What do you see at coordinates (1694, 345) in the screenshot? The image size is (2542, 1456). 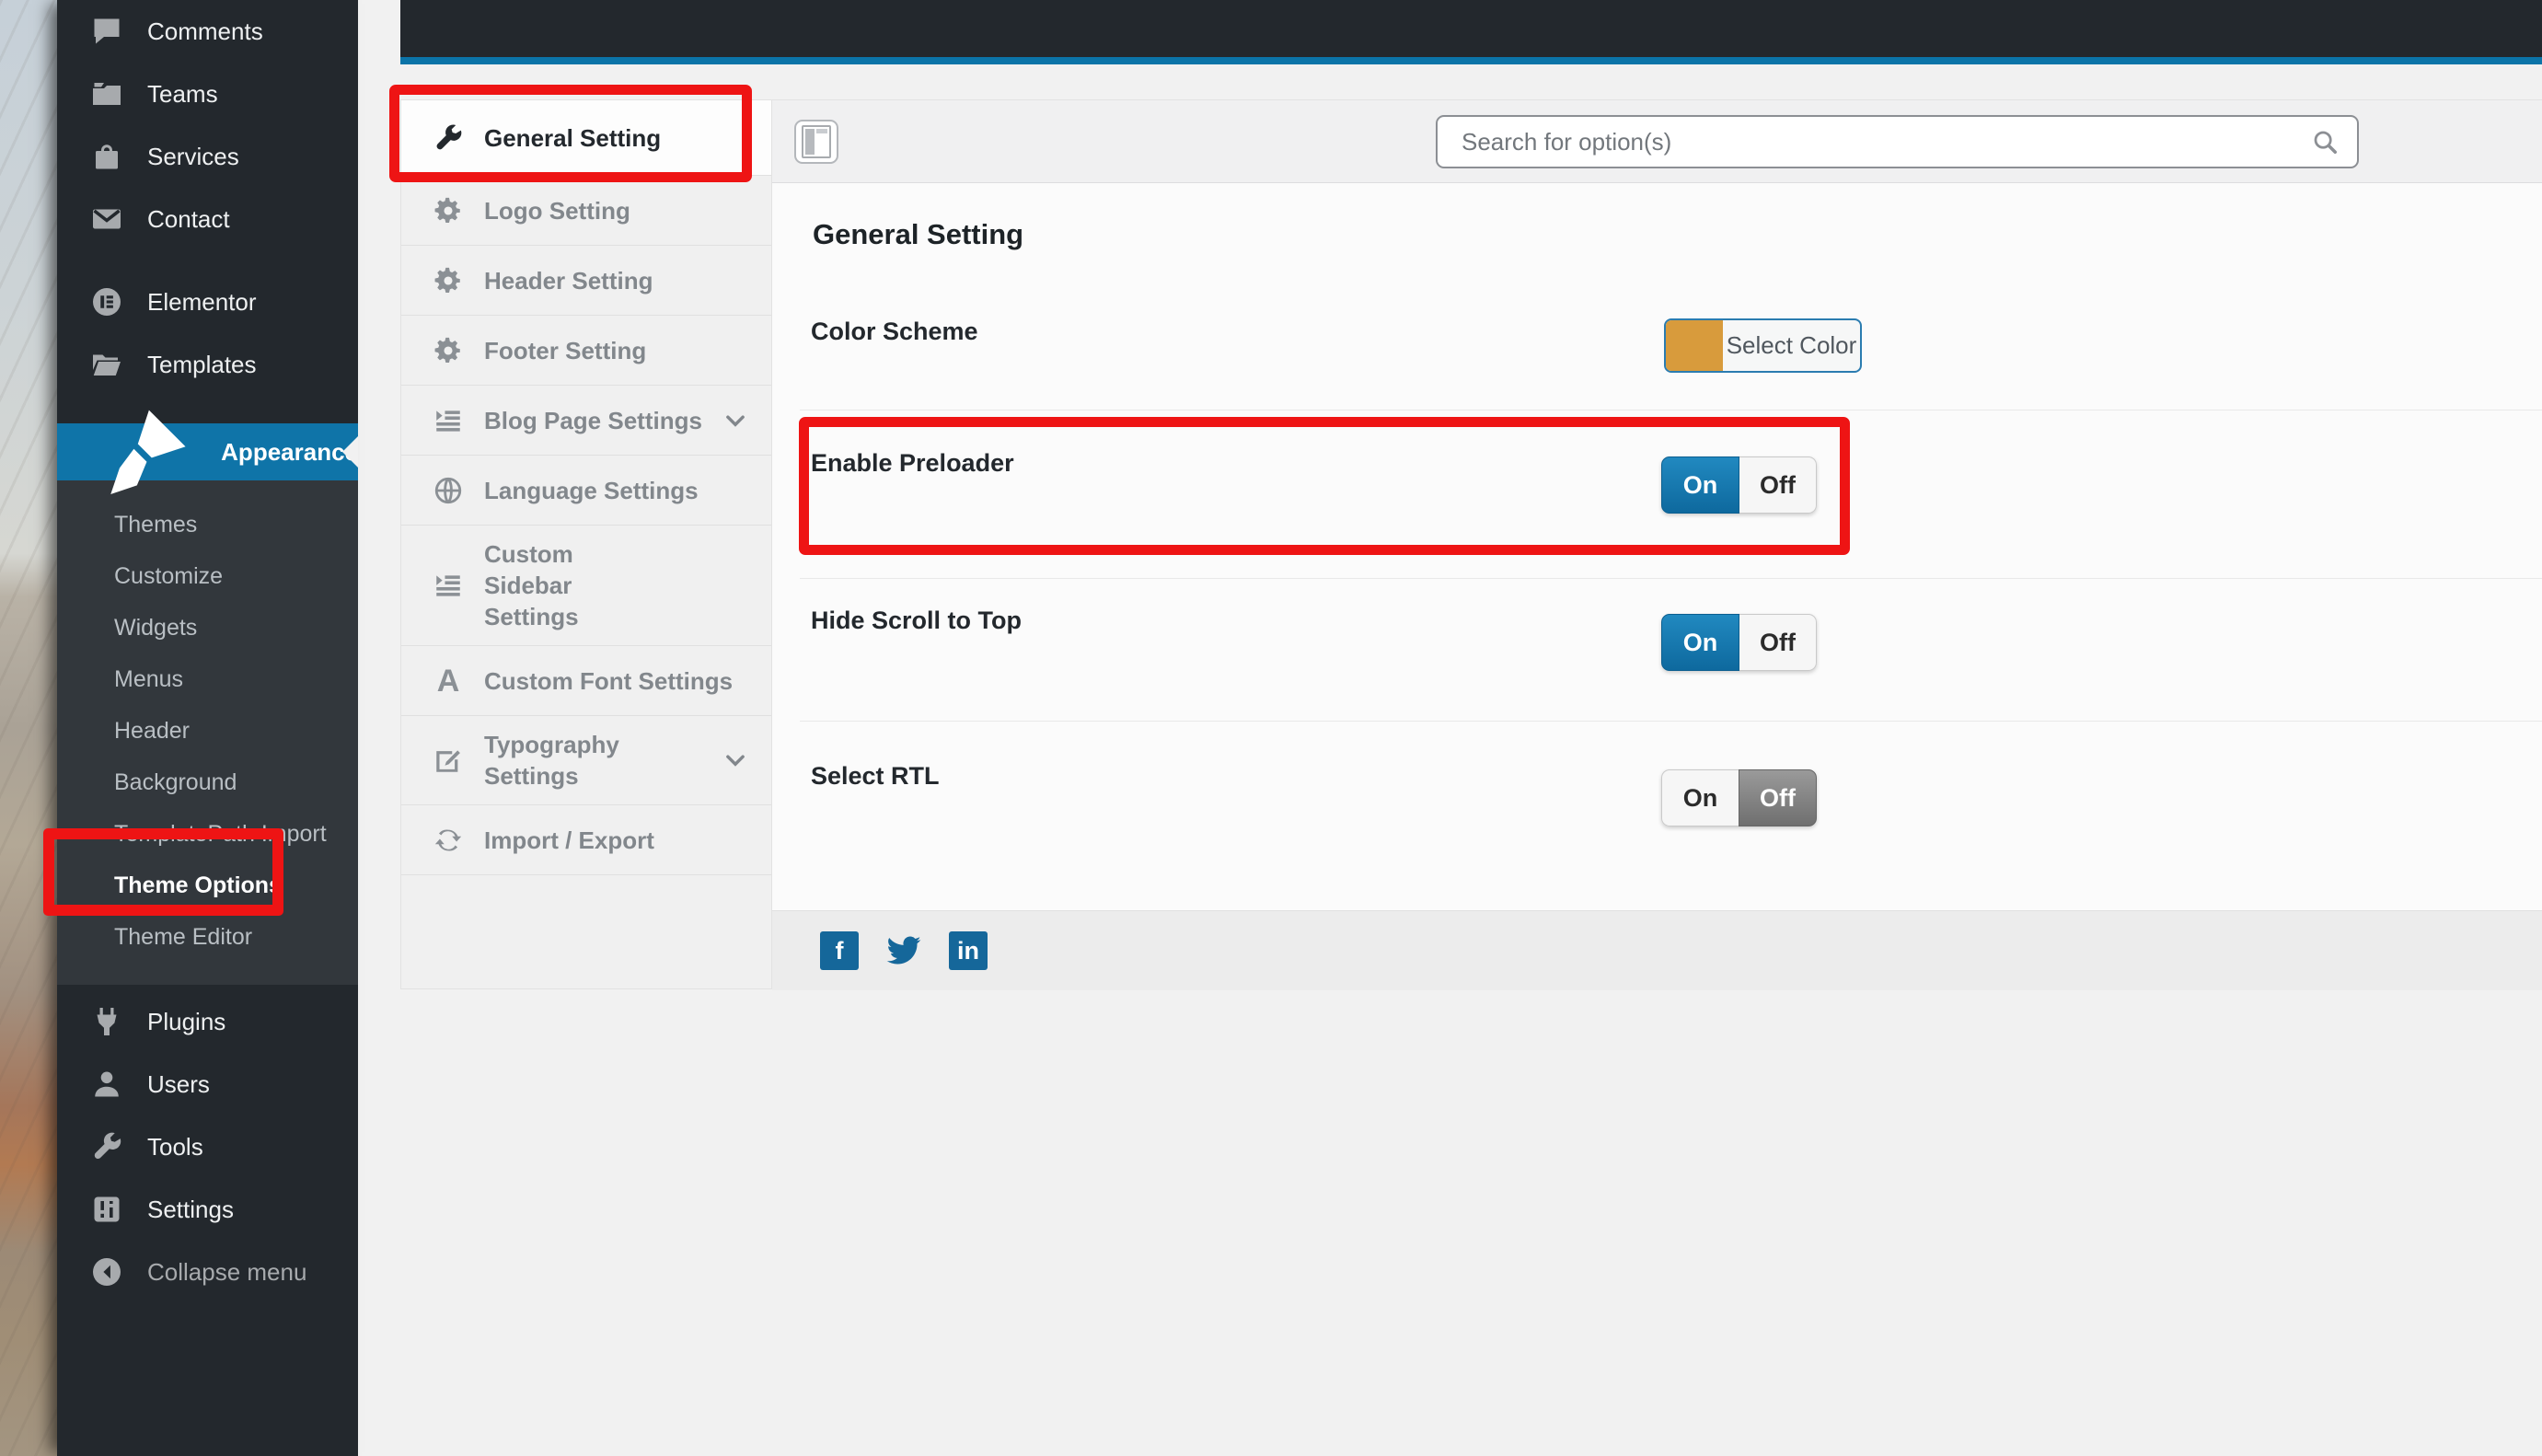 I see `color-swatch` at bounding box center [1694, 345].